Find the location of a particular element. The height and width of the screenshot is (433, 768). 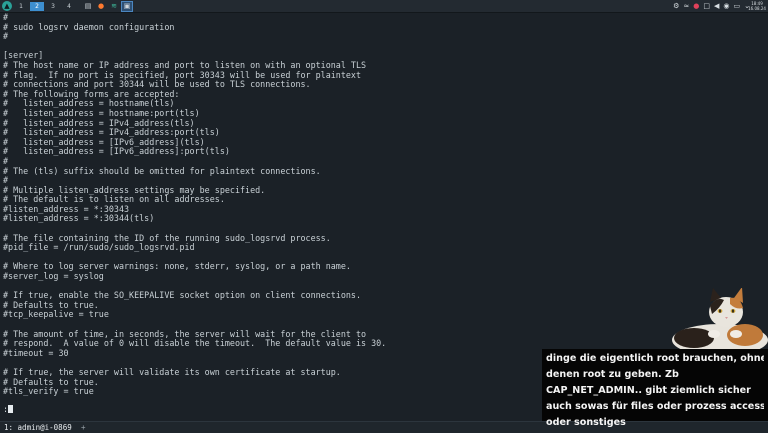

command-prompt: : is located at coordinates (8, 409).